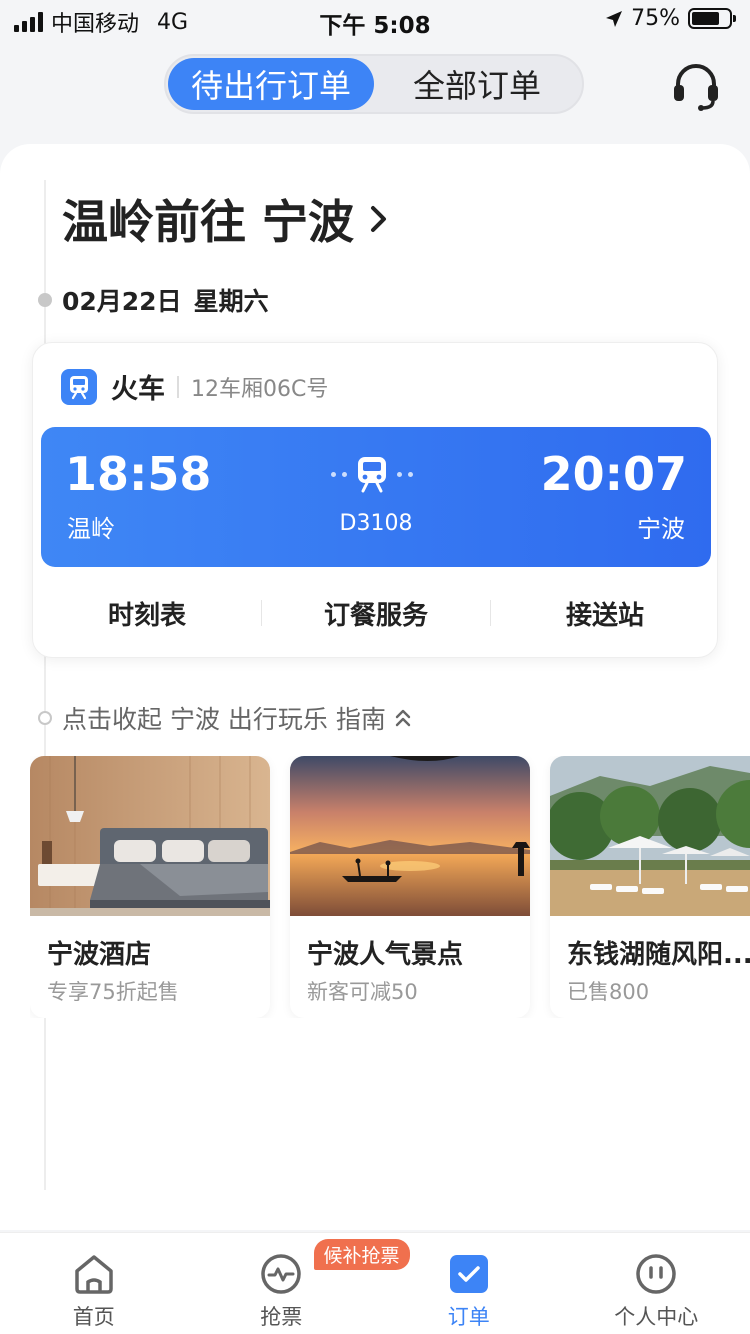 The width and height of the screenshot is (750, 1334). Describe the element at coordinates (271, 84) in the screenshot. I see `tab-pending-orders: 待出行订单` at that location.